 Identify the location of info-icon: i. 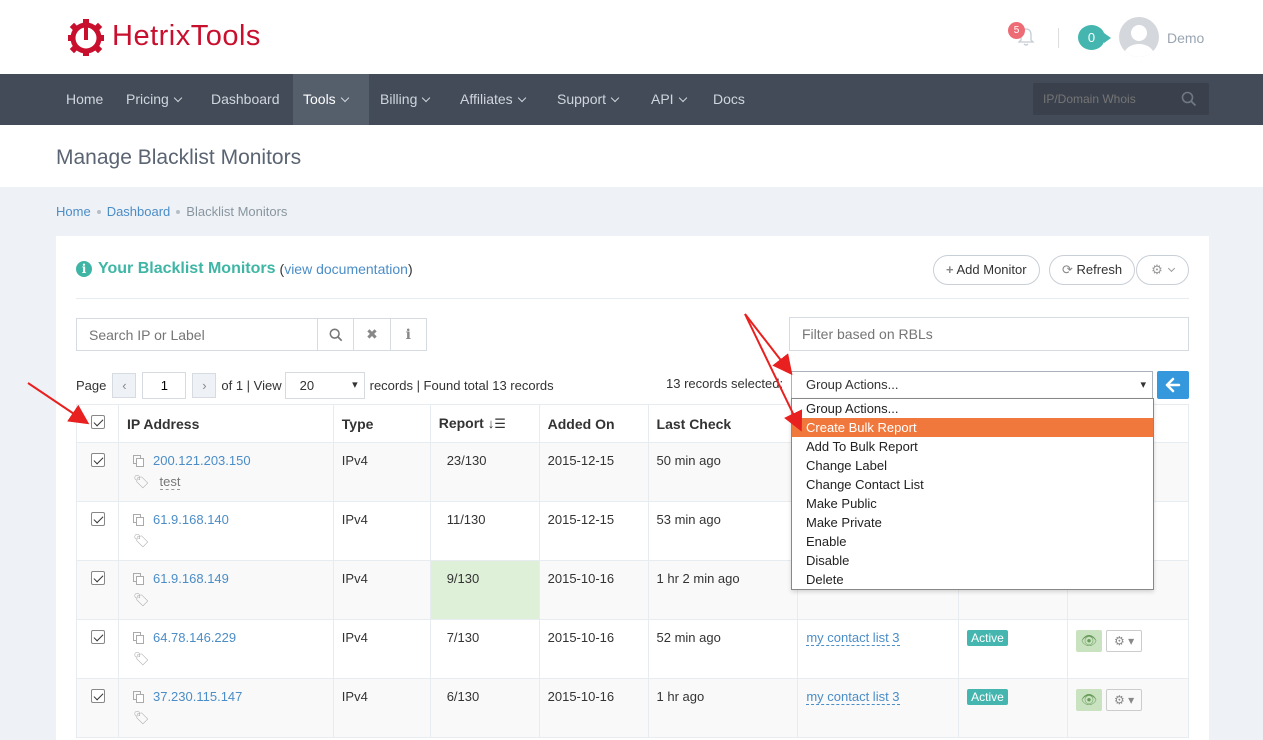
(408, 334).